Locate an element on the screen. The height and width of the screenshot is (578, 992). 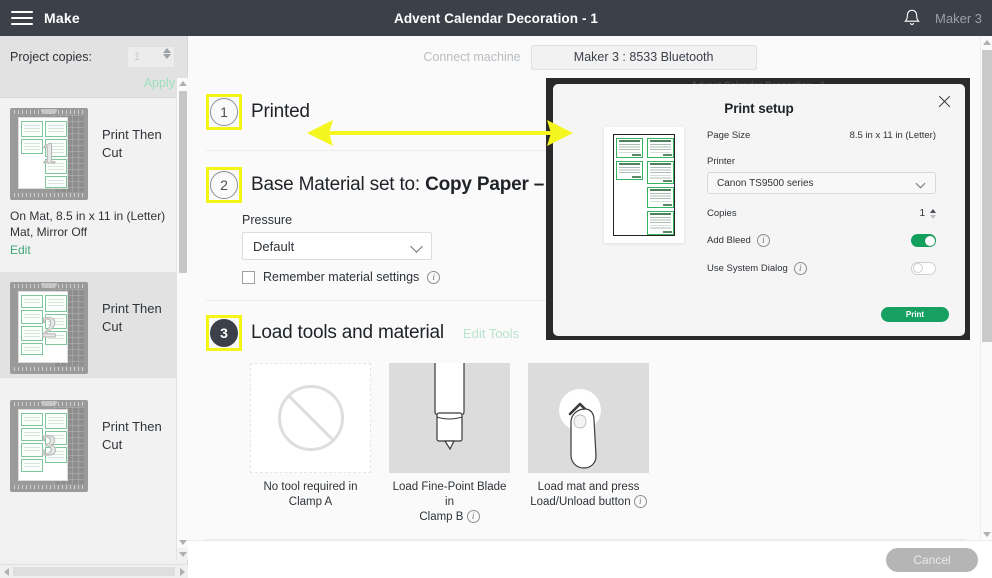
copies-stepper: 1 is located at coordinates (927, 213).